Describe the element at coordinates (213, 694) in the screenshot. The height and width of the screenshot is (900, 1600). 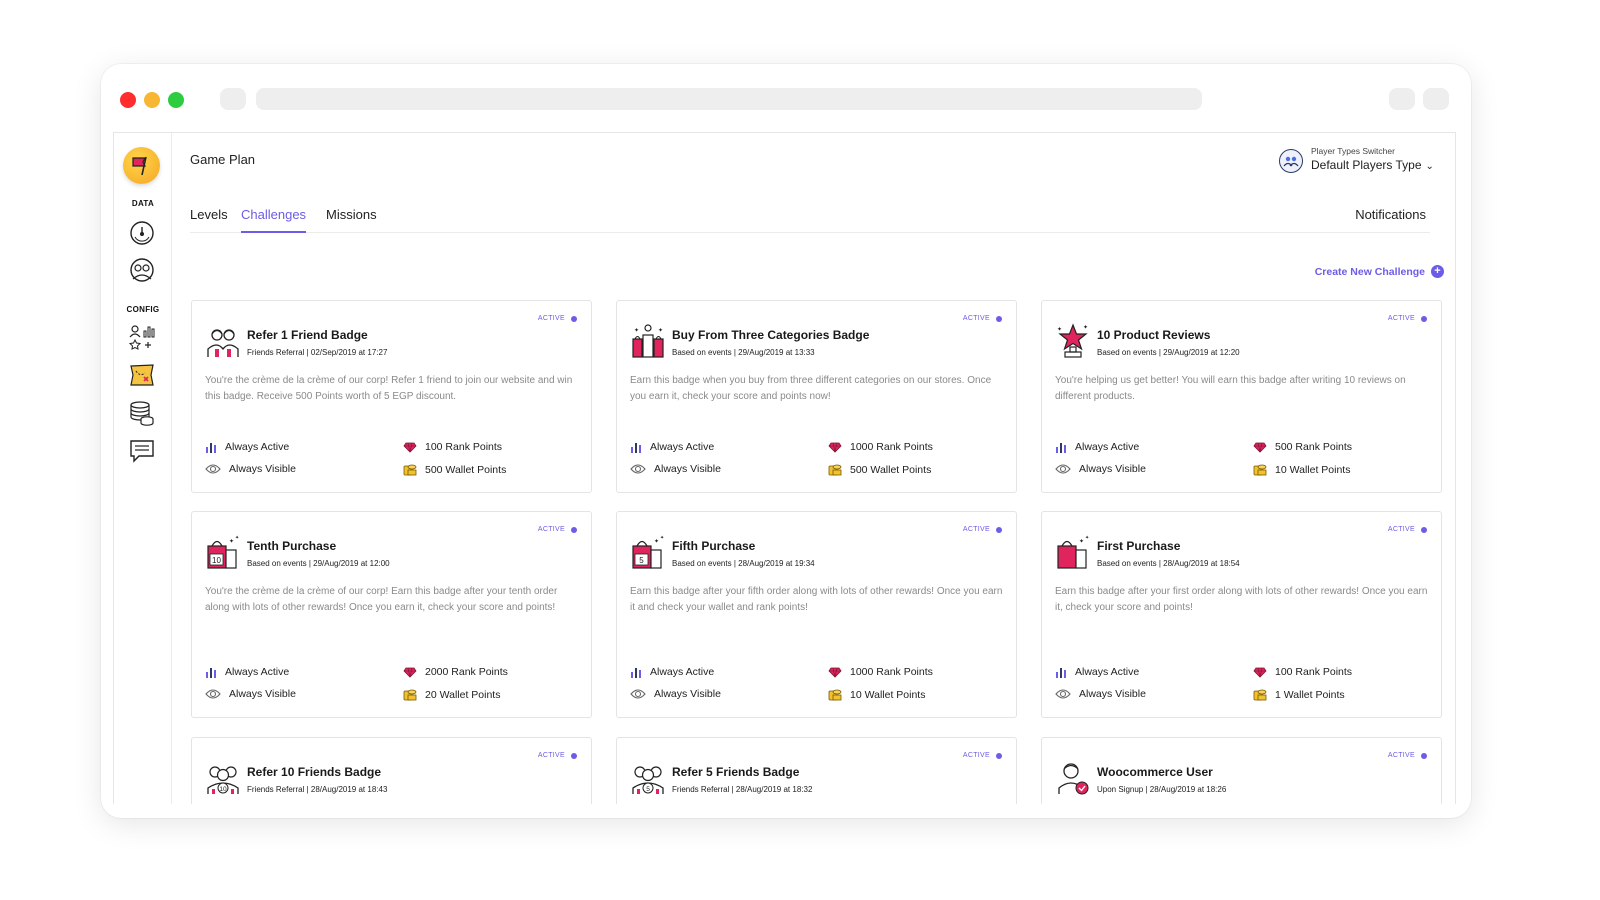
I see `eye-icon` at that location.